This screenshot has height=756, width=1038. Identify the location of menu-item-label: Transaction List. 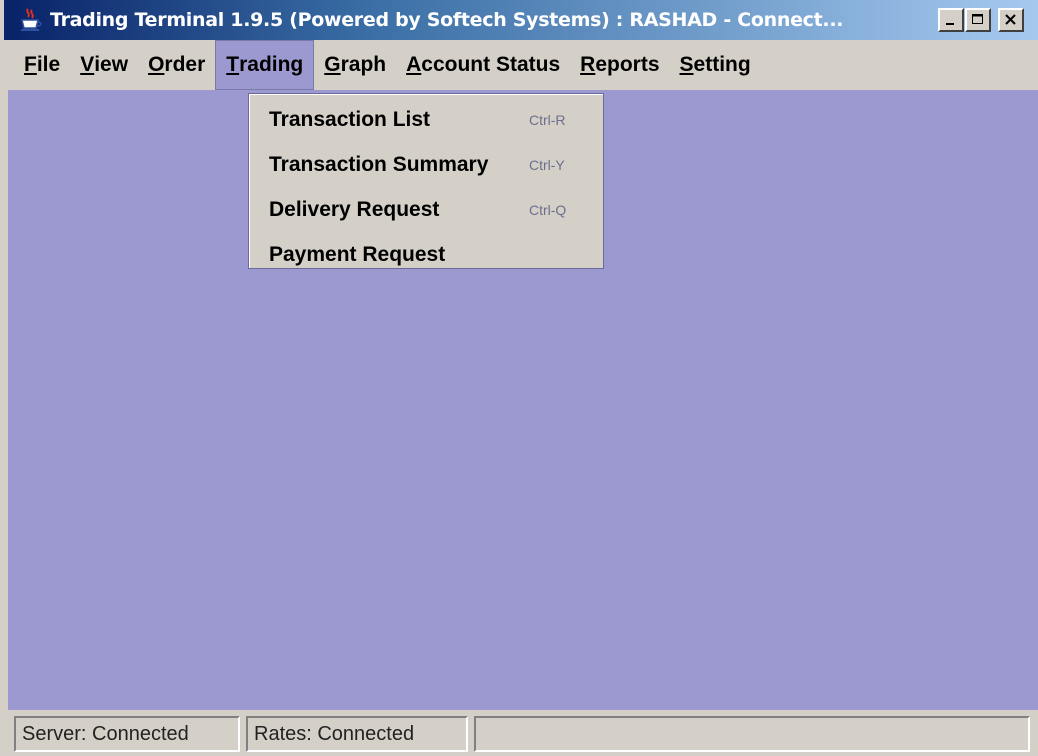
(350, 119).